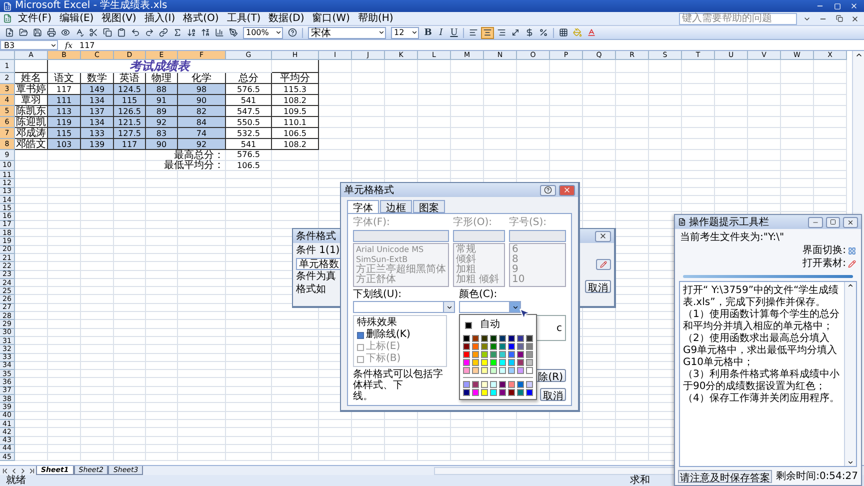  Describe the element at coordinates (162, 133) in the screenshot. I see `table-cell: 83` at that location.